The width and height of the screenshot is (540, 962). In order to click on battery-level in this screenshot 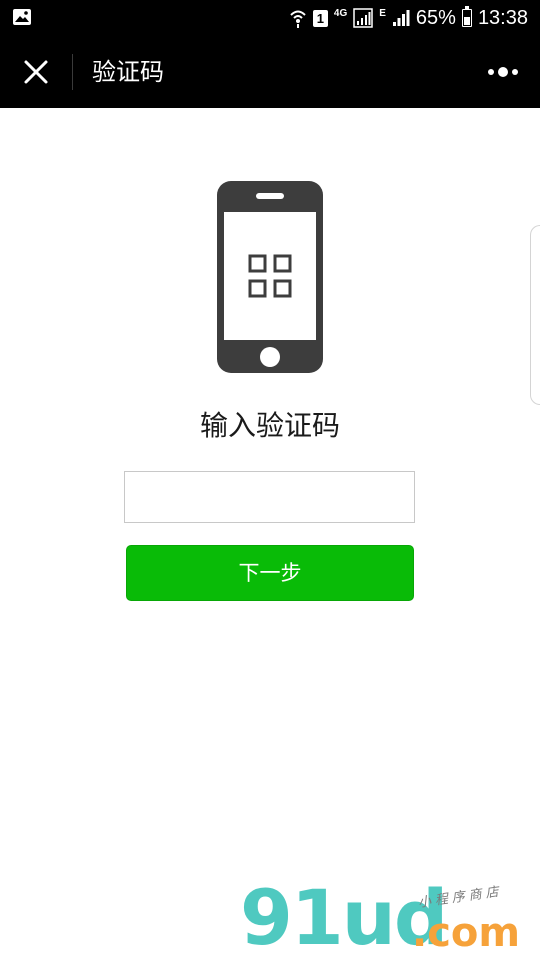, I will do `click(466, 20)`.